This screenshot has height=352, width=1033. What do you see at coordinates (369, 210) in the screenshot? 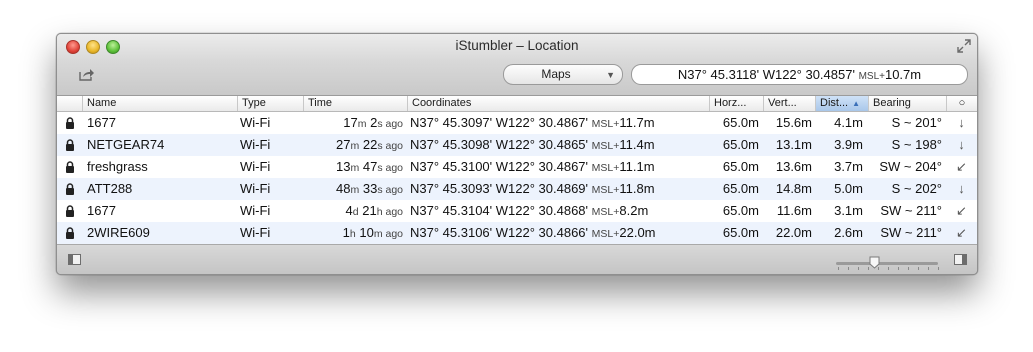
I see `time-value-2: 21` at bounding box center [369, 210].